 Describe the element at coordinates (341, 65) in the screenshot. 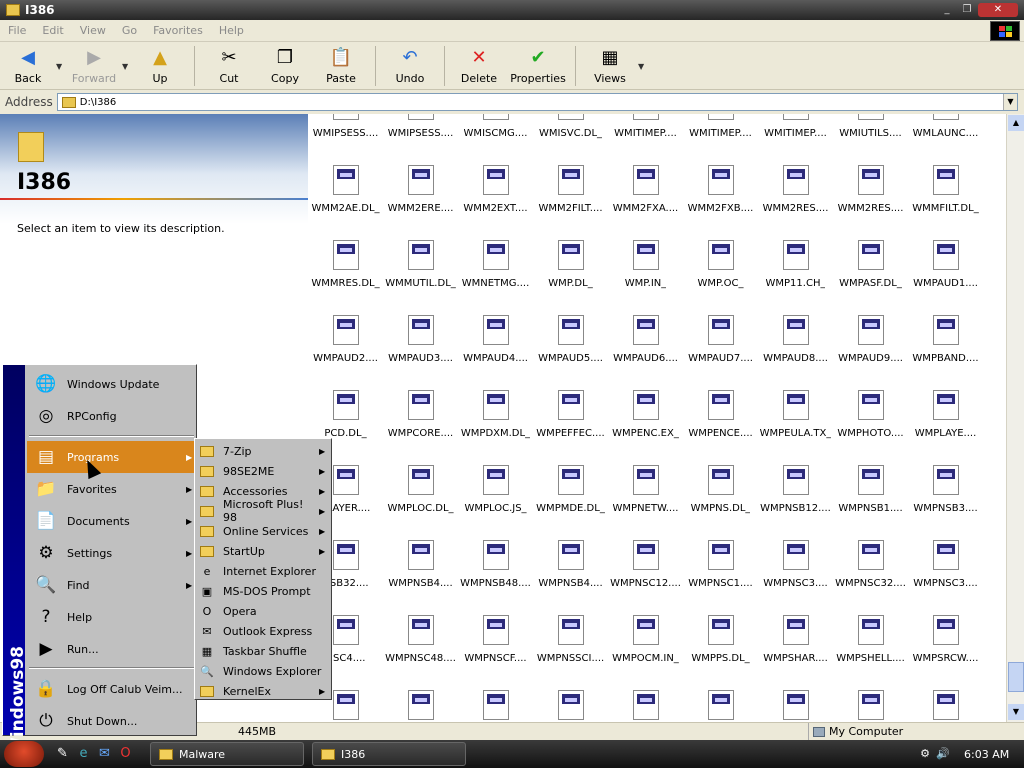

I see `paste-button: 📋 Paste` at that location.